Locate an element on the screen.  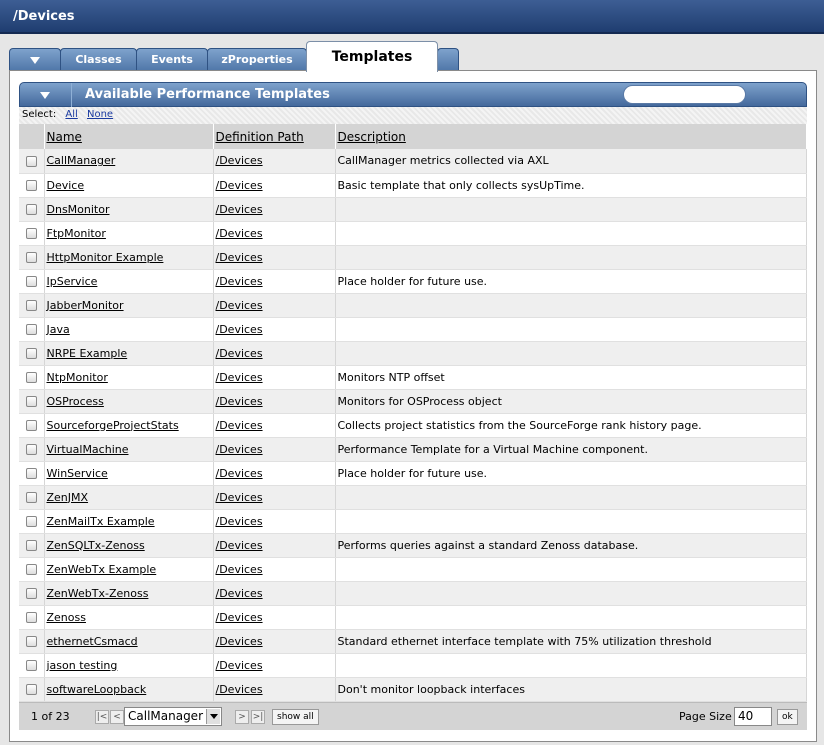
template-name-link: ZenWebTx-Zenoss is located at coordinates (98, 593).